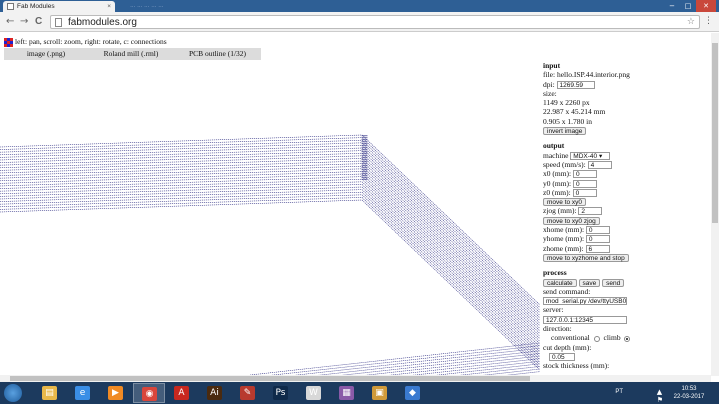 This screenshot has width=719, height=404. I want to click on taskbar-app-button: ◆, so click(413, 393).